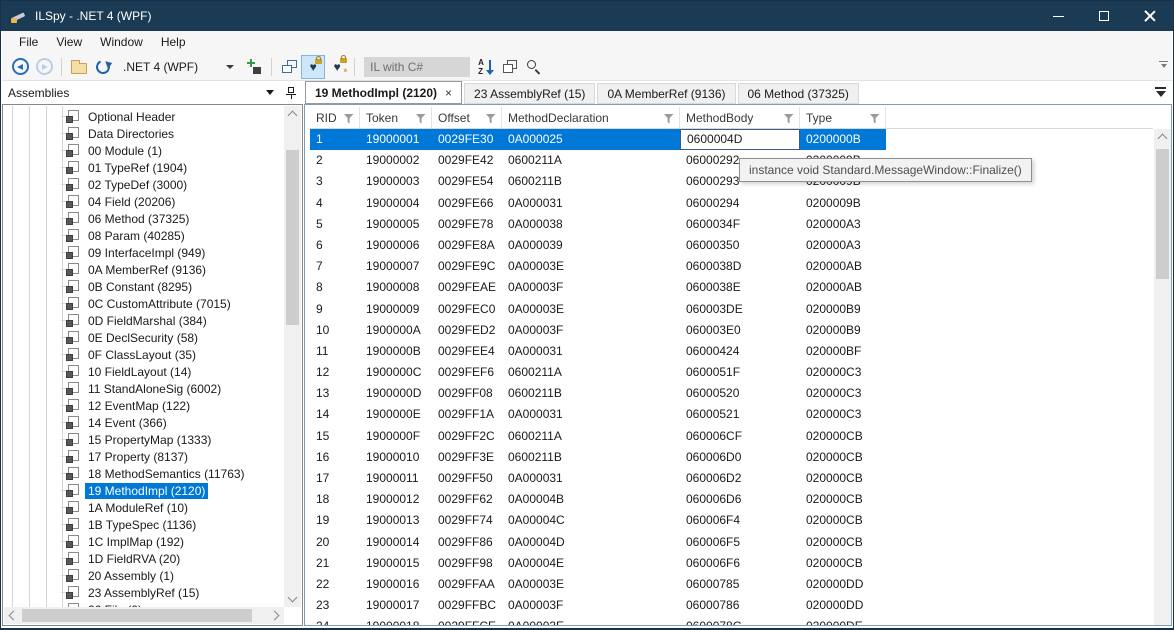 This screenshot has height=630, width=1174. Describe the element at coordinates (144, 235) in the screenshot. I see `tree-item: 08 Param (40285)` at that location.